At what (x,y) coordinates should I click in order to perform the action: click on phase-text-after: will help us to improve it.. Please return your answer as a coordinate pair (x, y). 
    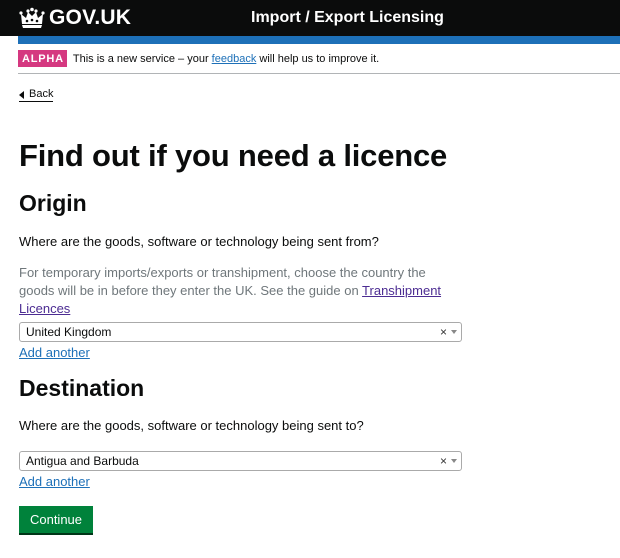
    Looking at the image, I should click on (318, 58).